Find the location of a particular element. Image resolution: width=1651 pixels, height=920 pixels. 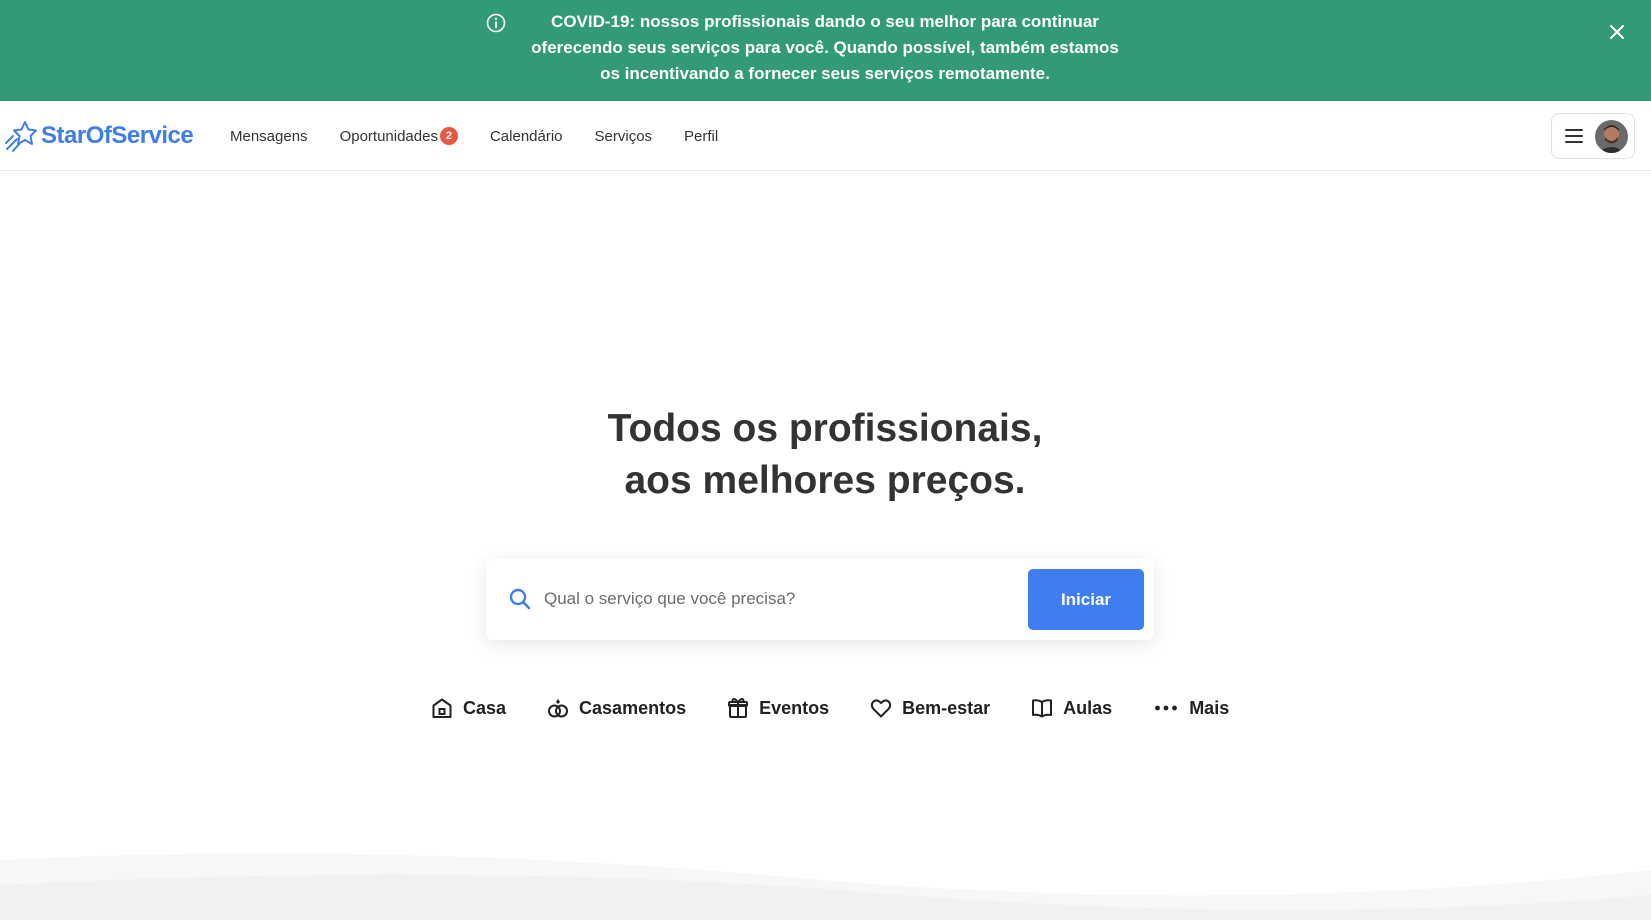

category-eventos: Eventos is located at coordinates (777, 708).